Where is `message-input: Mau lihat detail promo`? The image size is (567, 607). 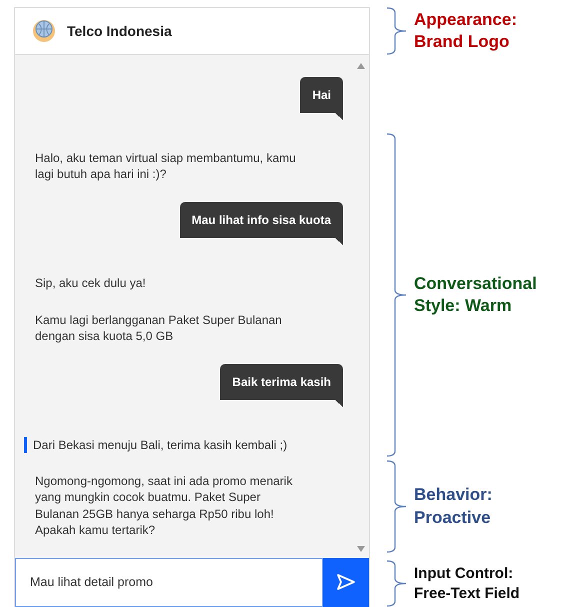
message-input: Mau lihat detail promo is located at coordinates (169, 582).